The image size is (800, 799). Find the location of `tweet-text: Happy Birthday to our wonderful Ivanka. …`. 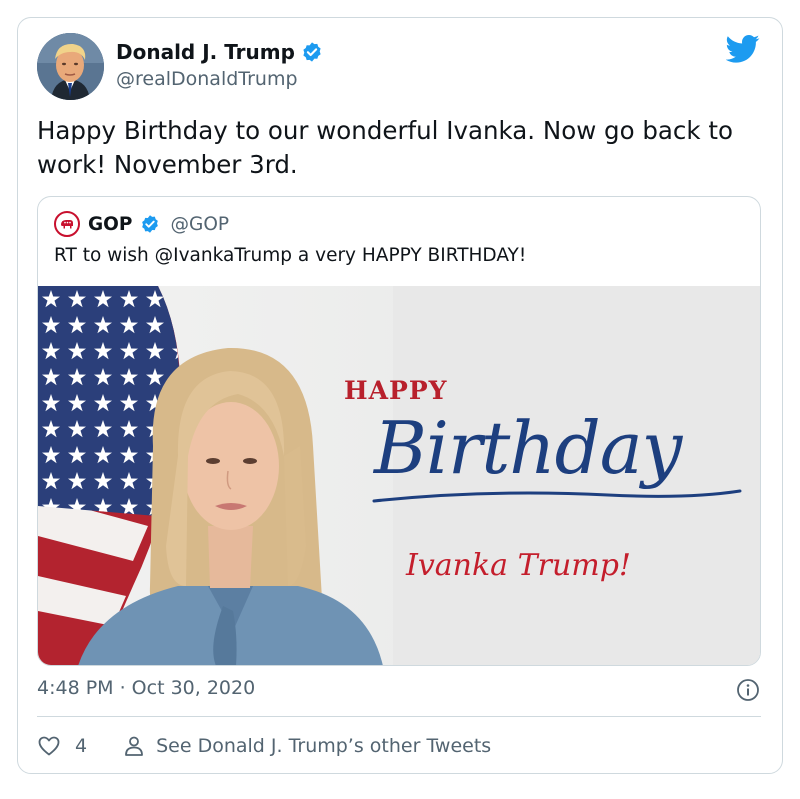

tweet-text: Happy Birthday to our wonderful Ivanka. … is located at coordinates (385, 147).